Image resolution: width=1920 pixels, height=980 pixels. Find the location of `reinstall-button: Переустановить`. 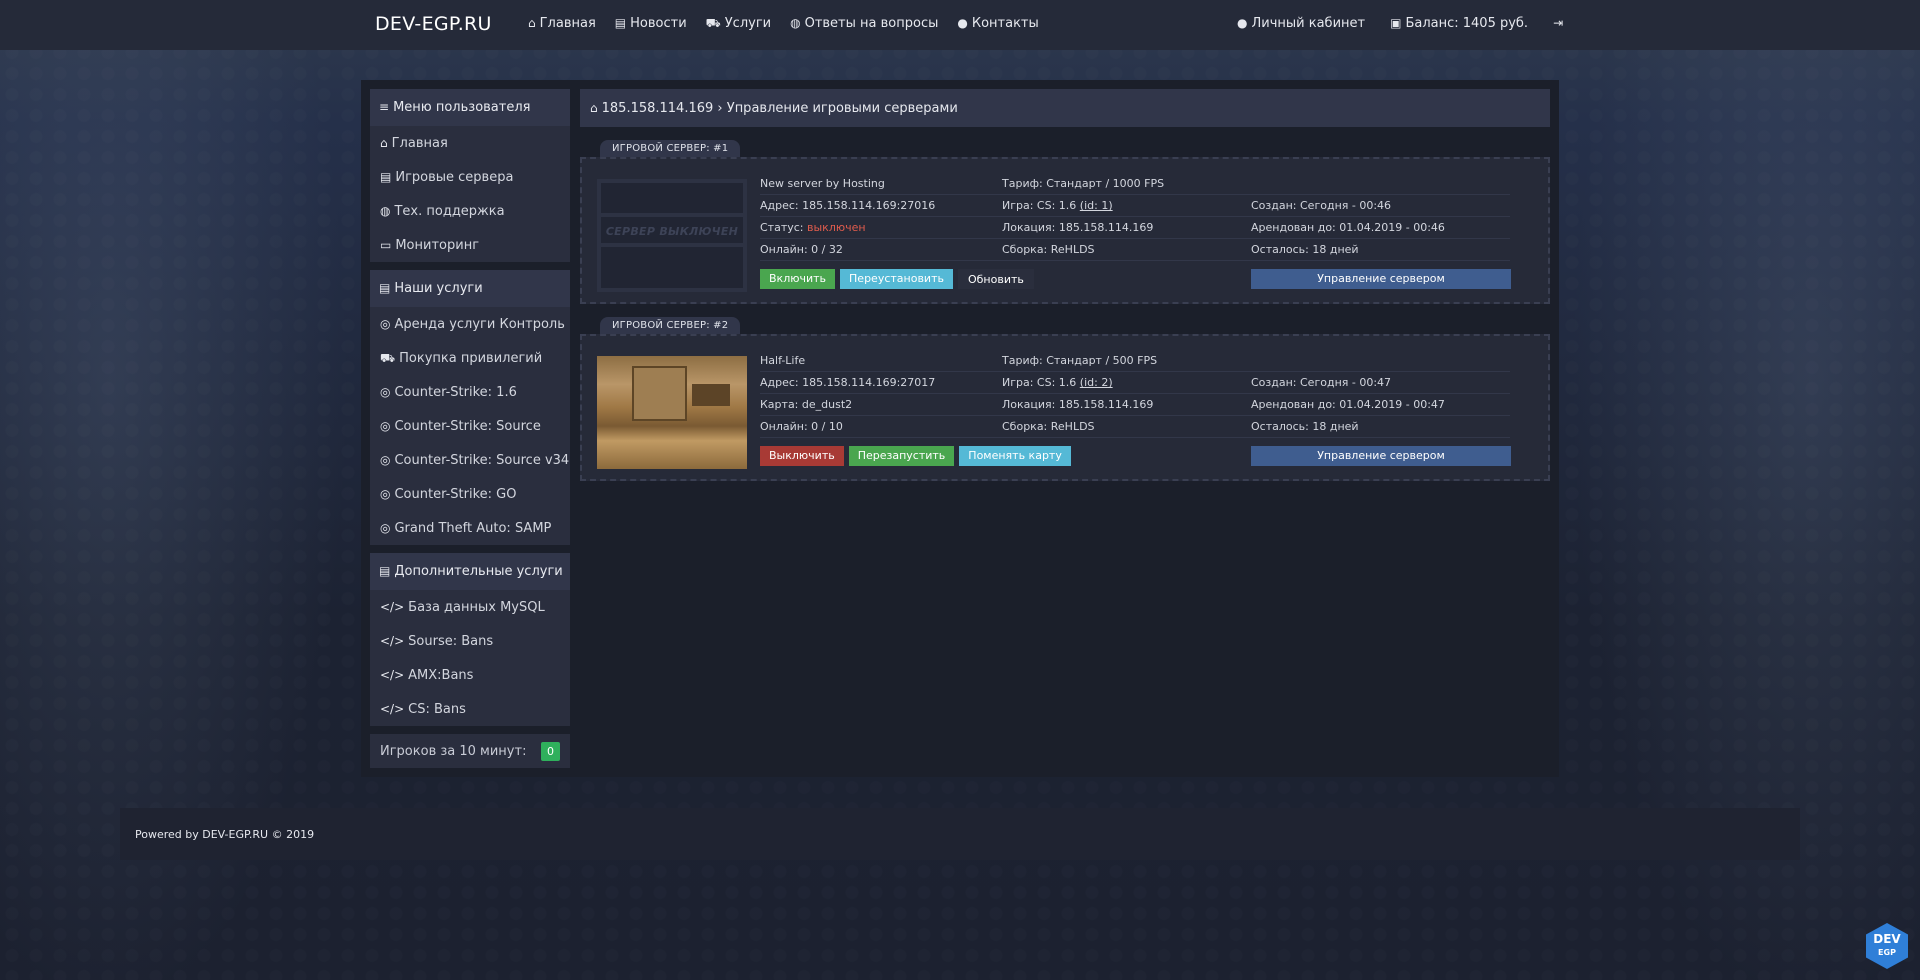

reinstall-button: Переустановить is located at coordinates (896, 279).